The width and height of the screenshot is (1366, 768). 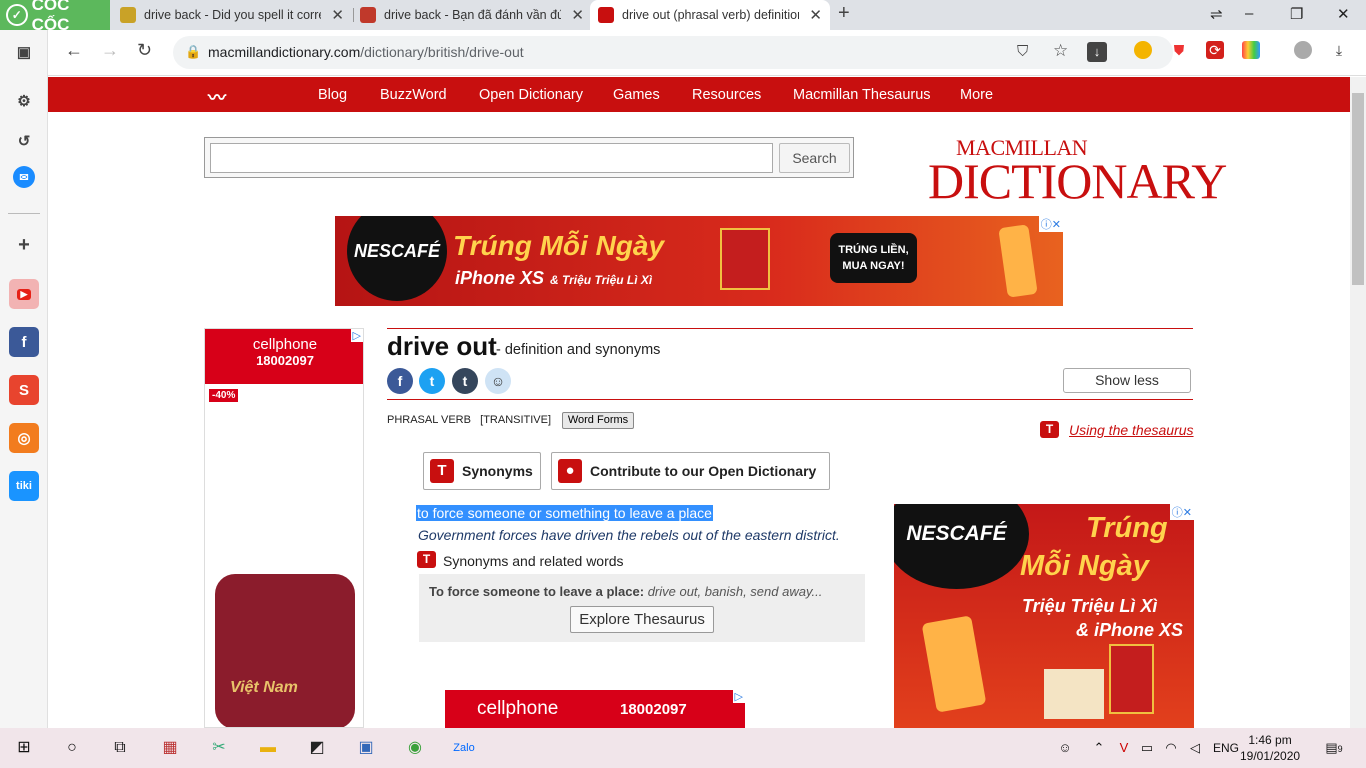 What do you see at coordinates (482, 471) in the screenshot?
I see `synonyms-button: T Synonyms` at bounding box center [482, 471].